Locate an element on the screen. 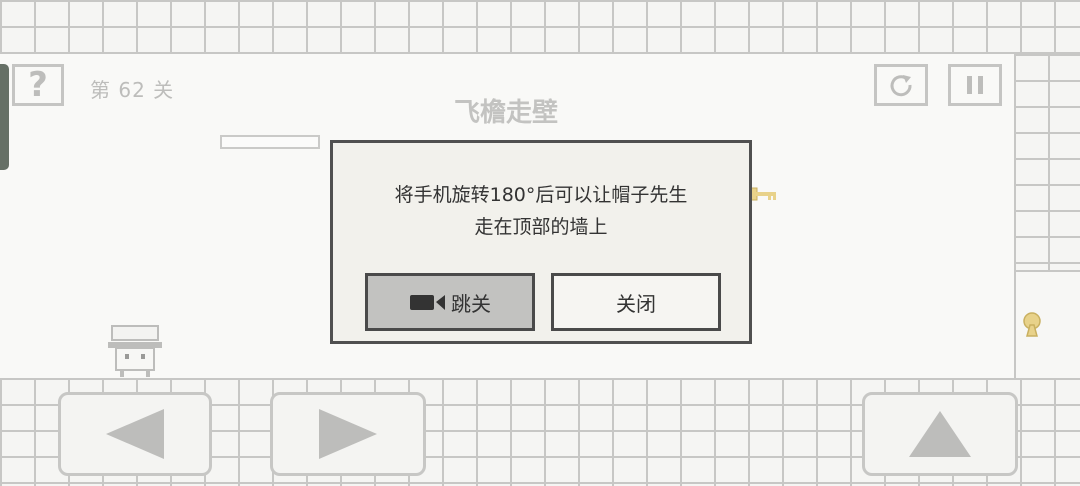 Image resolution: width=1080 pixels, height=486 pixels. video-camera-icon is located at coordinates (427, 302).